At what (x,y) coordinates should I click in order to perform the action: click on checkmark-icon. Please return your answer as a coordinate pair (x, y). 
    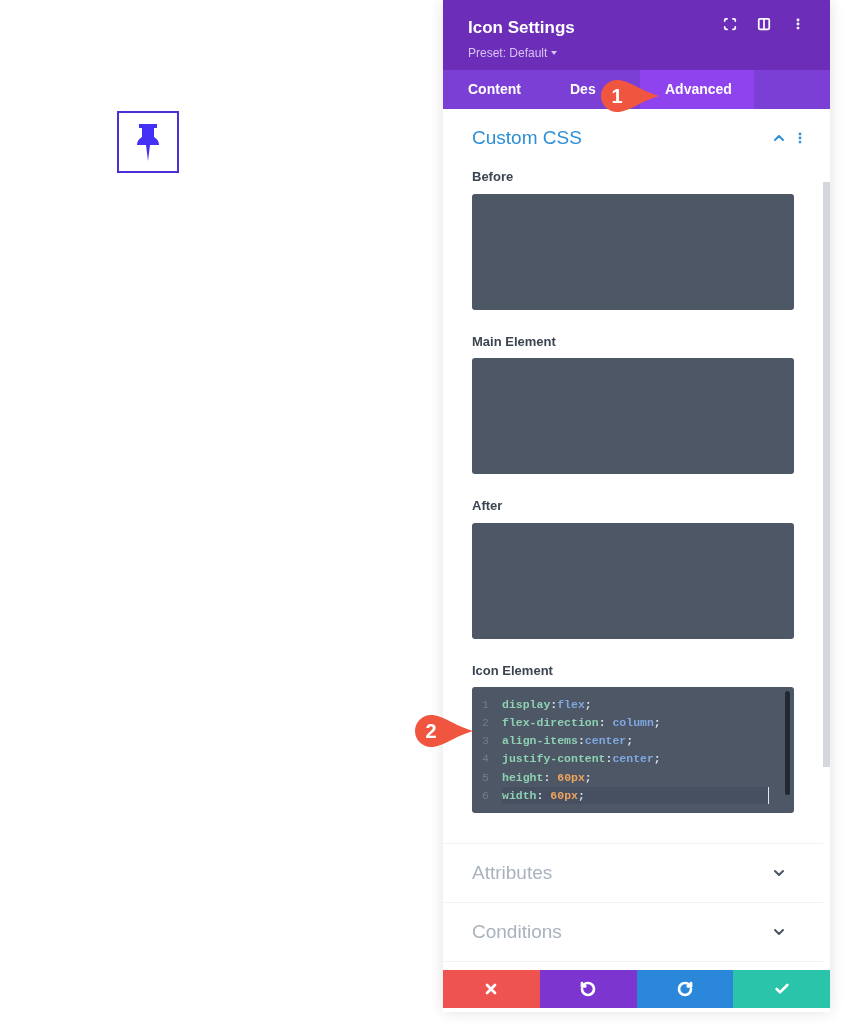
    Looking at the image, I should click on (781, 989).